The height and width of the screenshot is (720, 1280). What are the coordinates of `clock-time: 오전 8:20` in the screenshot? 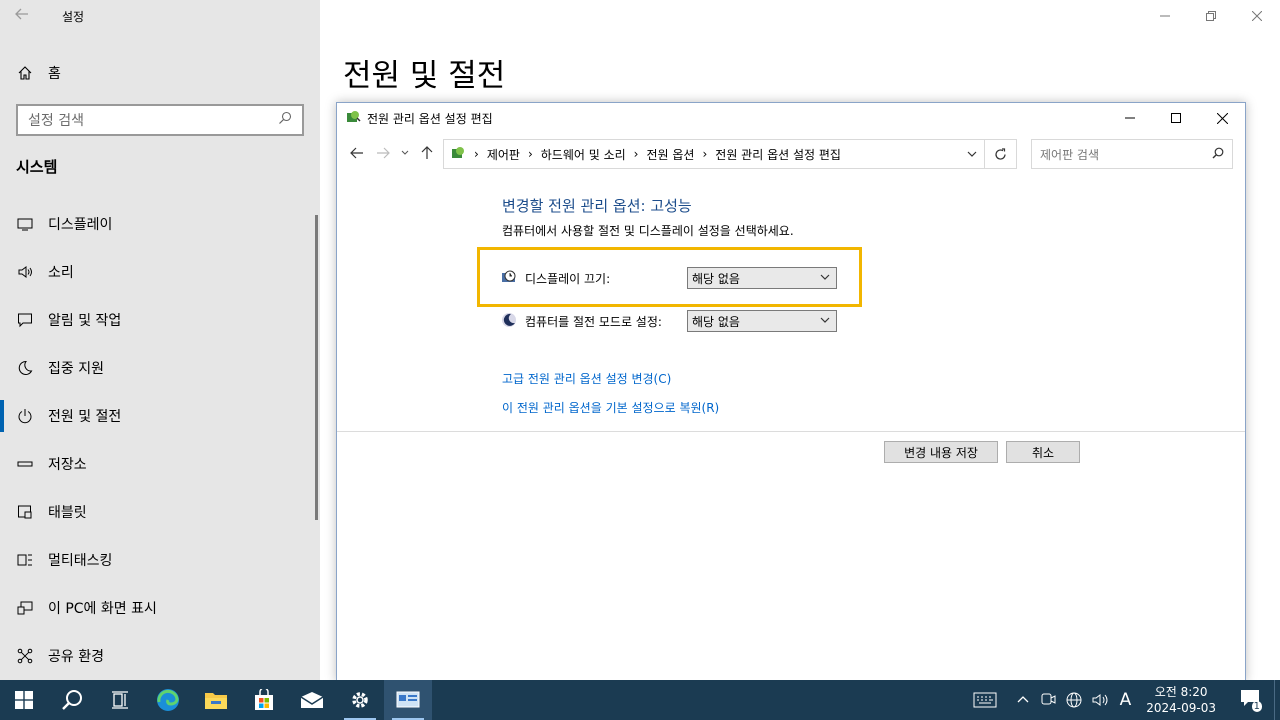 It's located at (1181, 692).